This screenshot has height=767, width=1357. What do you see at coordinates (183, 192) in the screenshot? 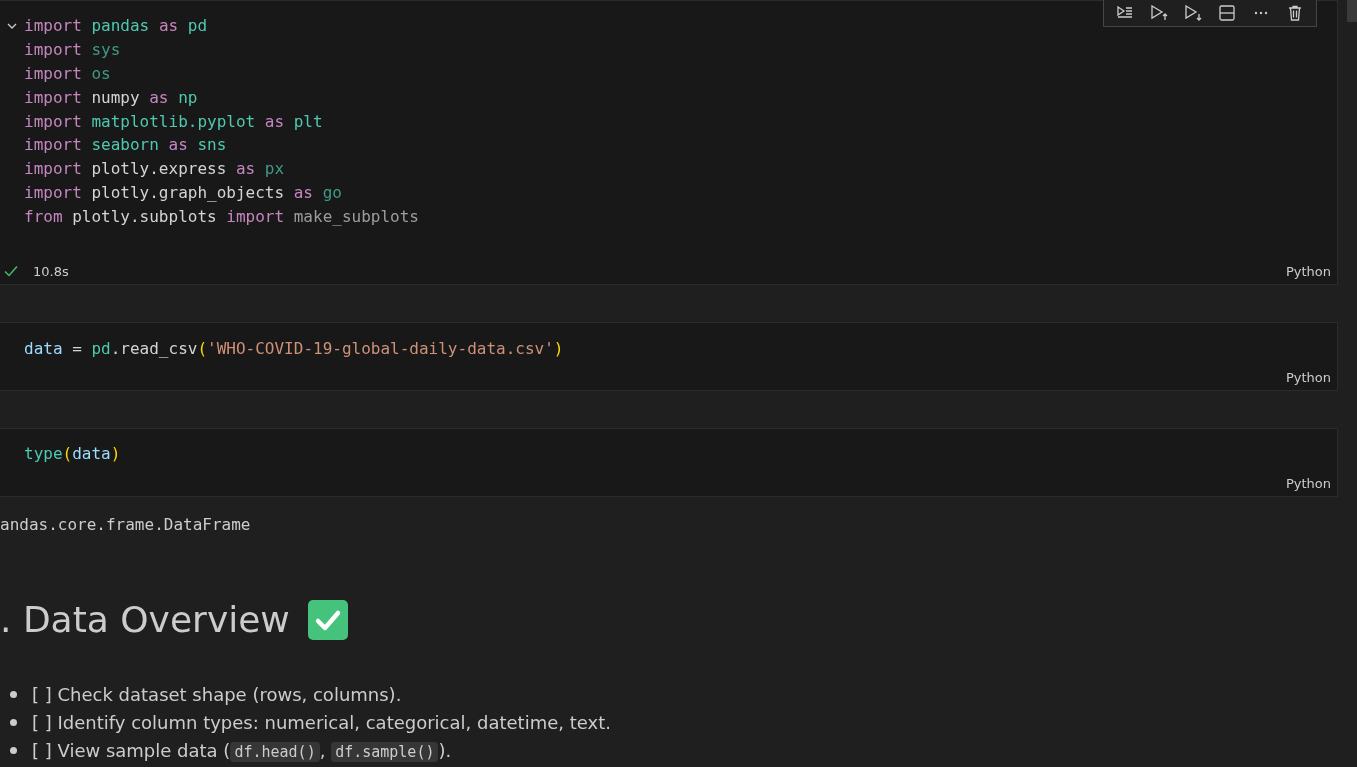
I see `code-line: import plotly.graph_objects as go` at bounding box center [183, 192].